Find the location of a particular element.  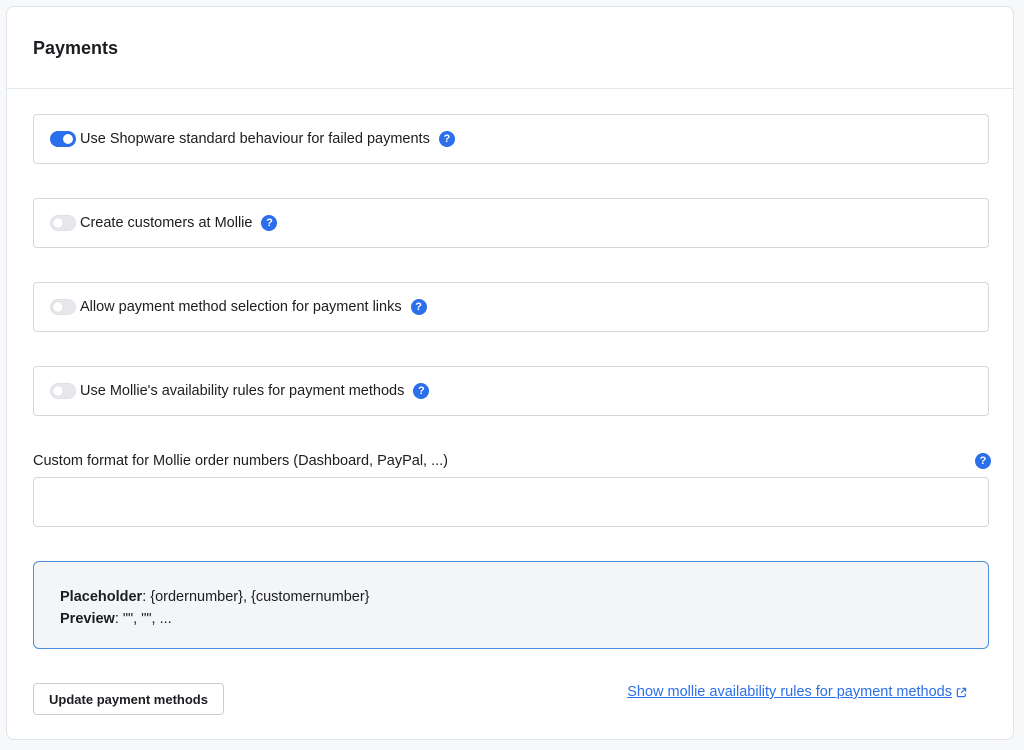

payment-links-switch is located at coordinates (63, 307).